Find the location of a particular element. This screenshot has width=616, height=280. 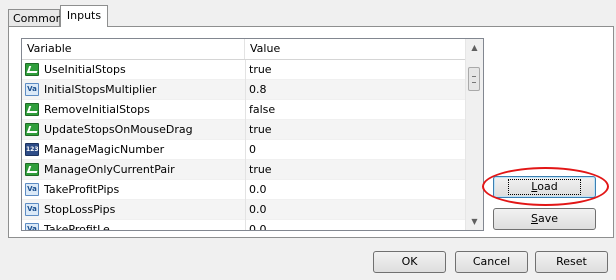

variable-name: UseInitialStops is located at coordinates (85, 69).